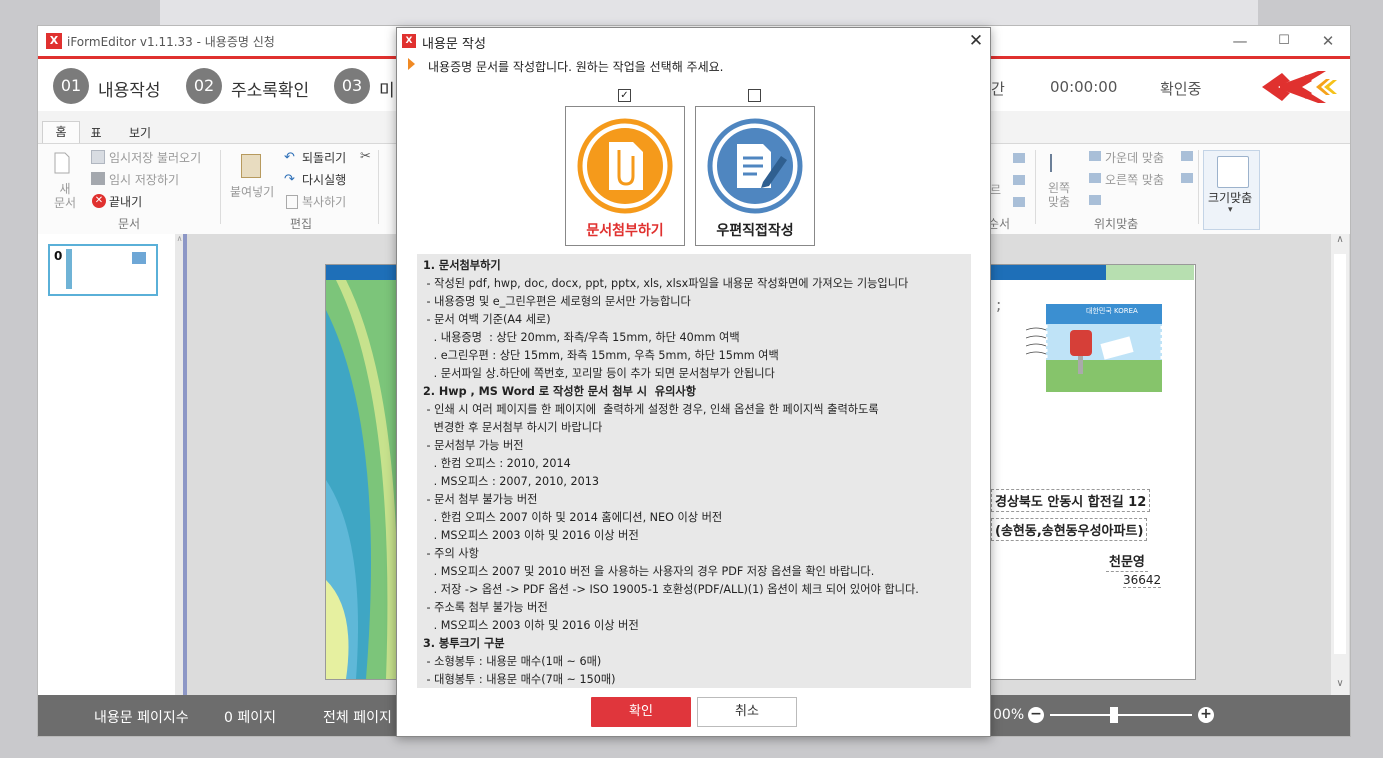 This screenshot has height=758, width=1383. What do you see at coordinates (324, 179) in the screenshot?
I see `redo-button: 다시실행` at bounding box center [324, 179].